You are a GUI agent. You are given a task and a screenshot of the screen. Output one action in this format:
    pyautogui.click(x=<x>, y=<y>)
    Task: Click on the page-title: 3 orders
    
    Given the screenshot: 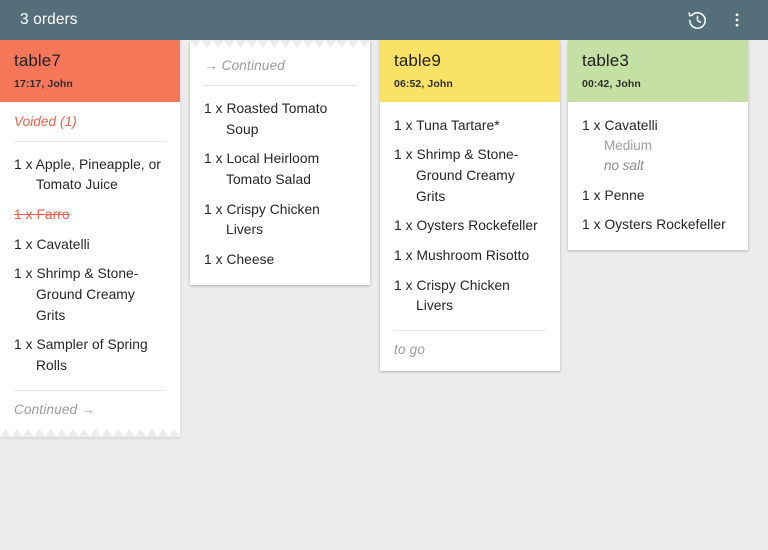 What is the action you would take?
    pyautogui.click(x=49, y=19)
    